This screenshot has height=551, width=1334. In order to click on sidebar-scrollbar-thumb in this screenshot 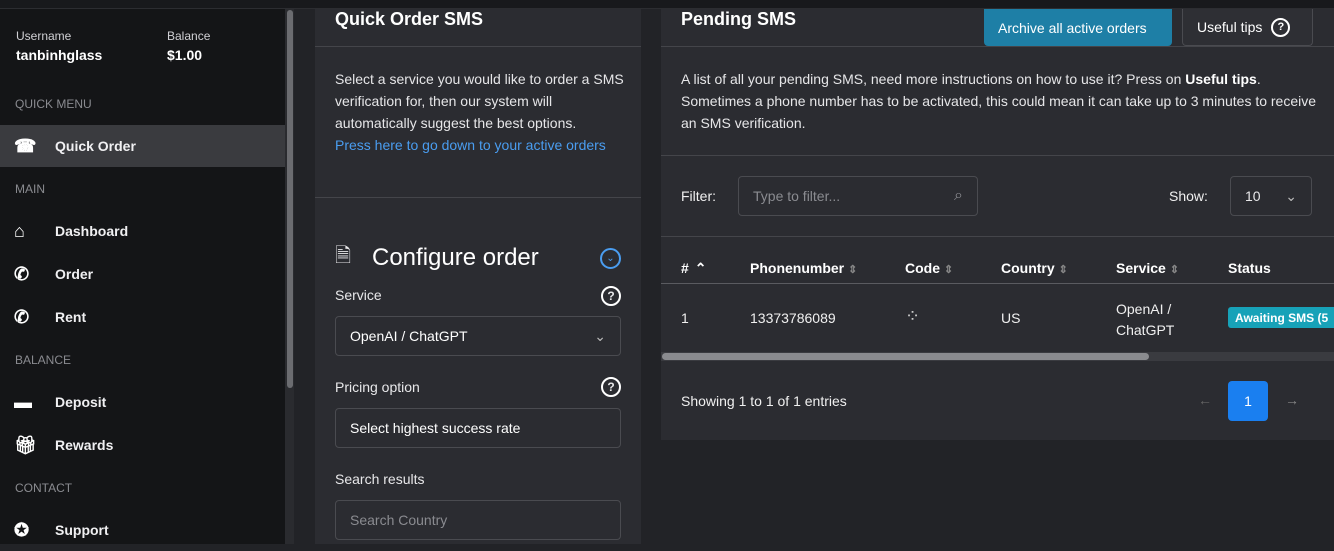, I will do `click(290, 199)`.